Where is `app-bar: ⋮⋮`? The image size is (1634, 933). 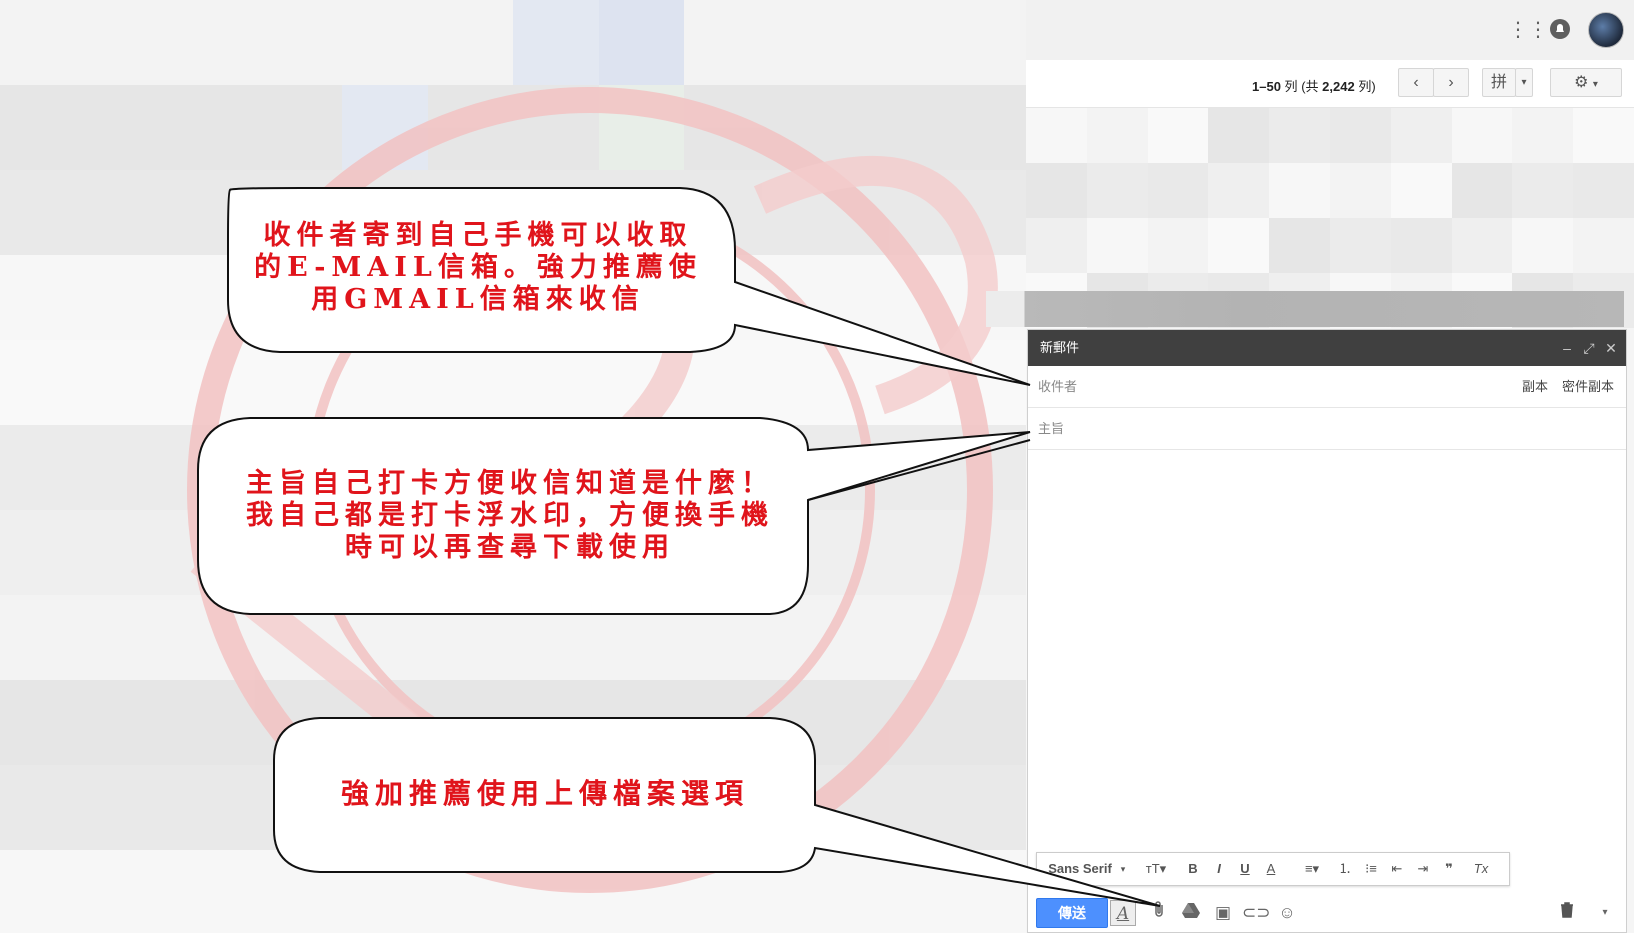
app-bar: ⋮⋮ is located at coordinates (1330, 30).